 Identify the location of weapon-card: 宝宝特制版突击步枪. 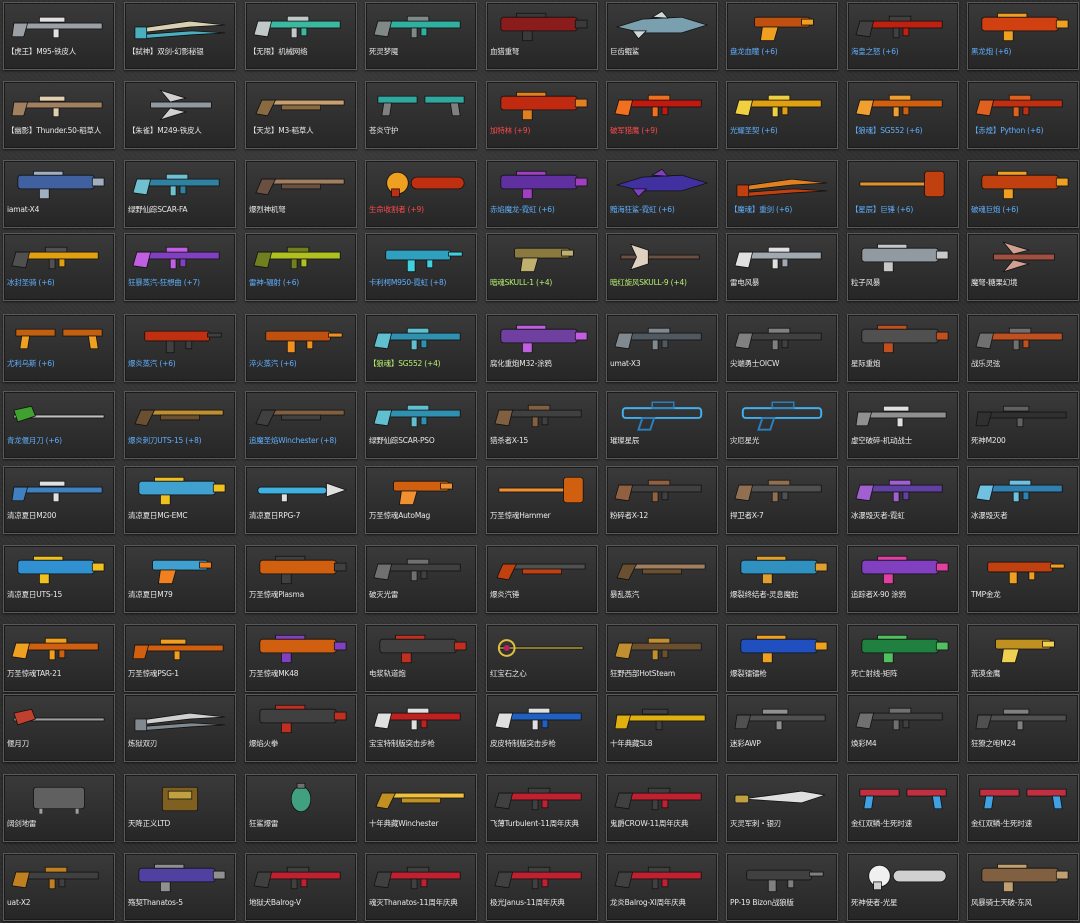
(421, 728).